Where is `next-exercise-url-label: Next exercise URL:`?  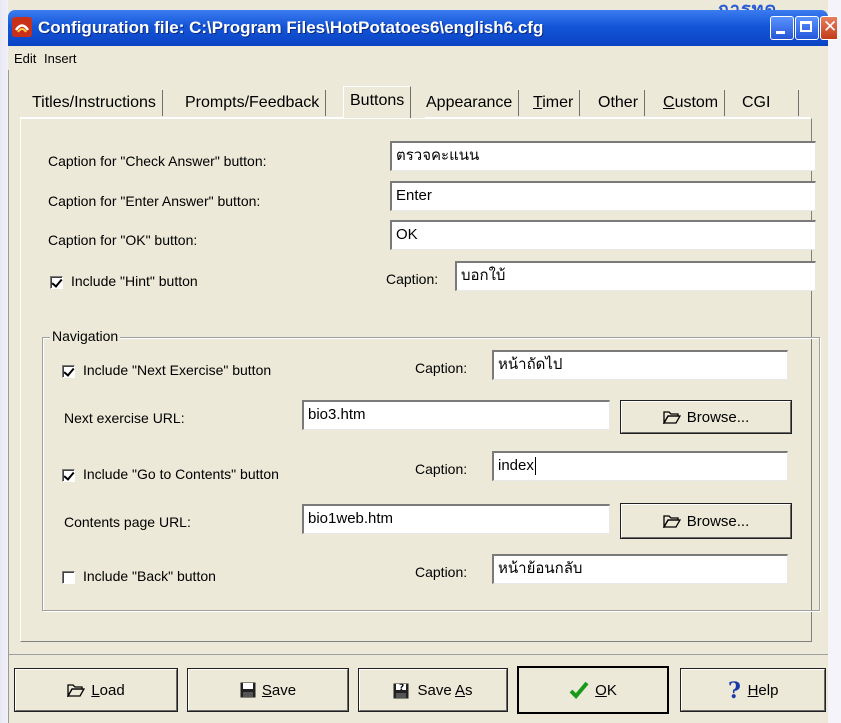
next-exercise-url-label: Next exercise URL: is located at coordinates (124, 418).